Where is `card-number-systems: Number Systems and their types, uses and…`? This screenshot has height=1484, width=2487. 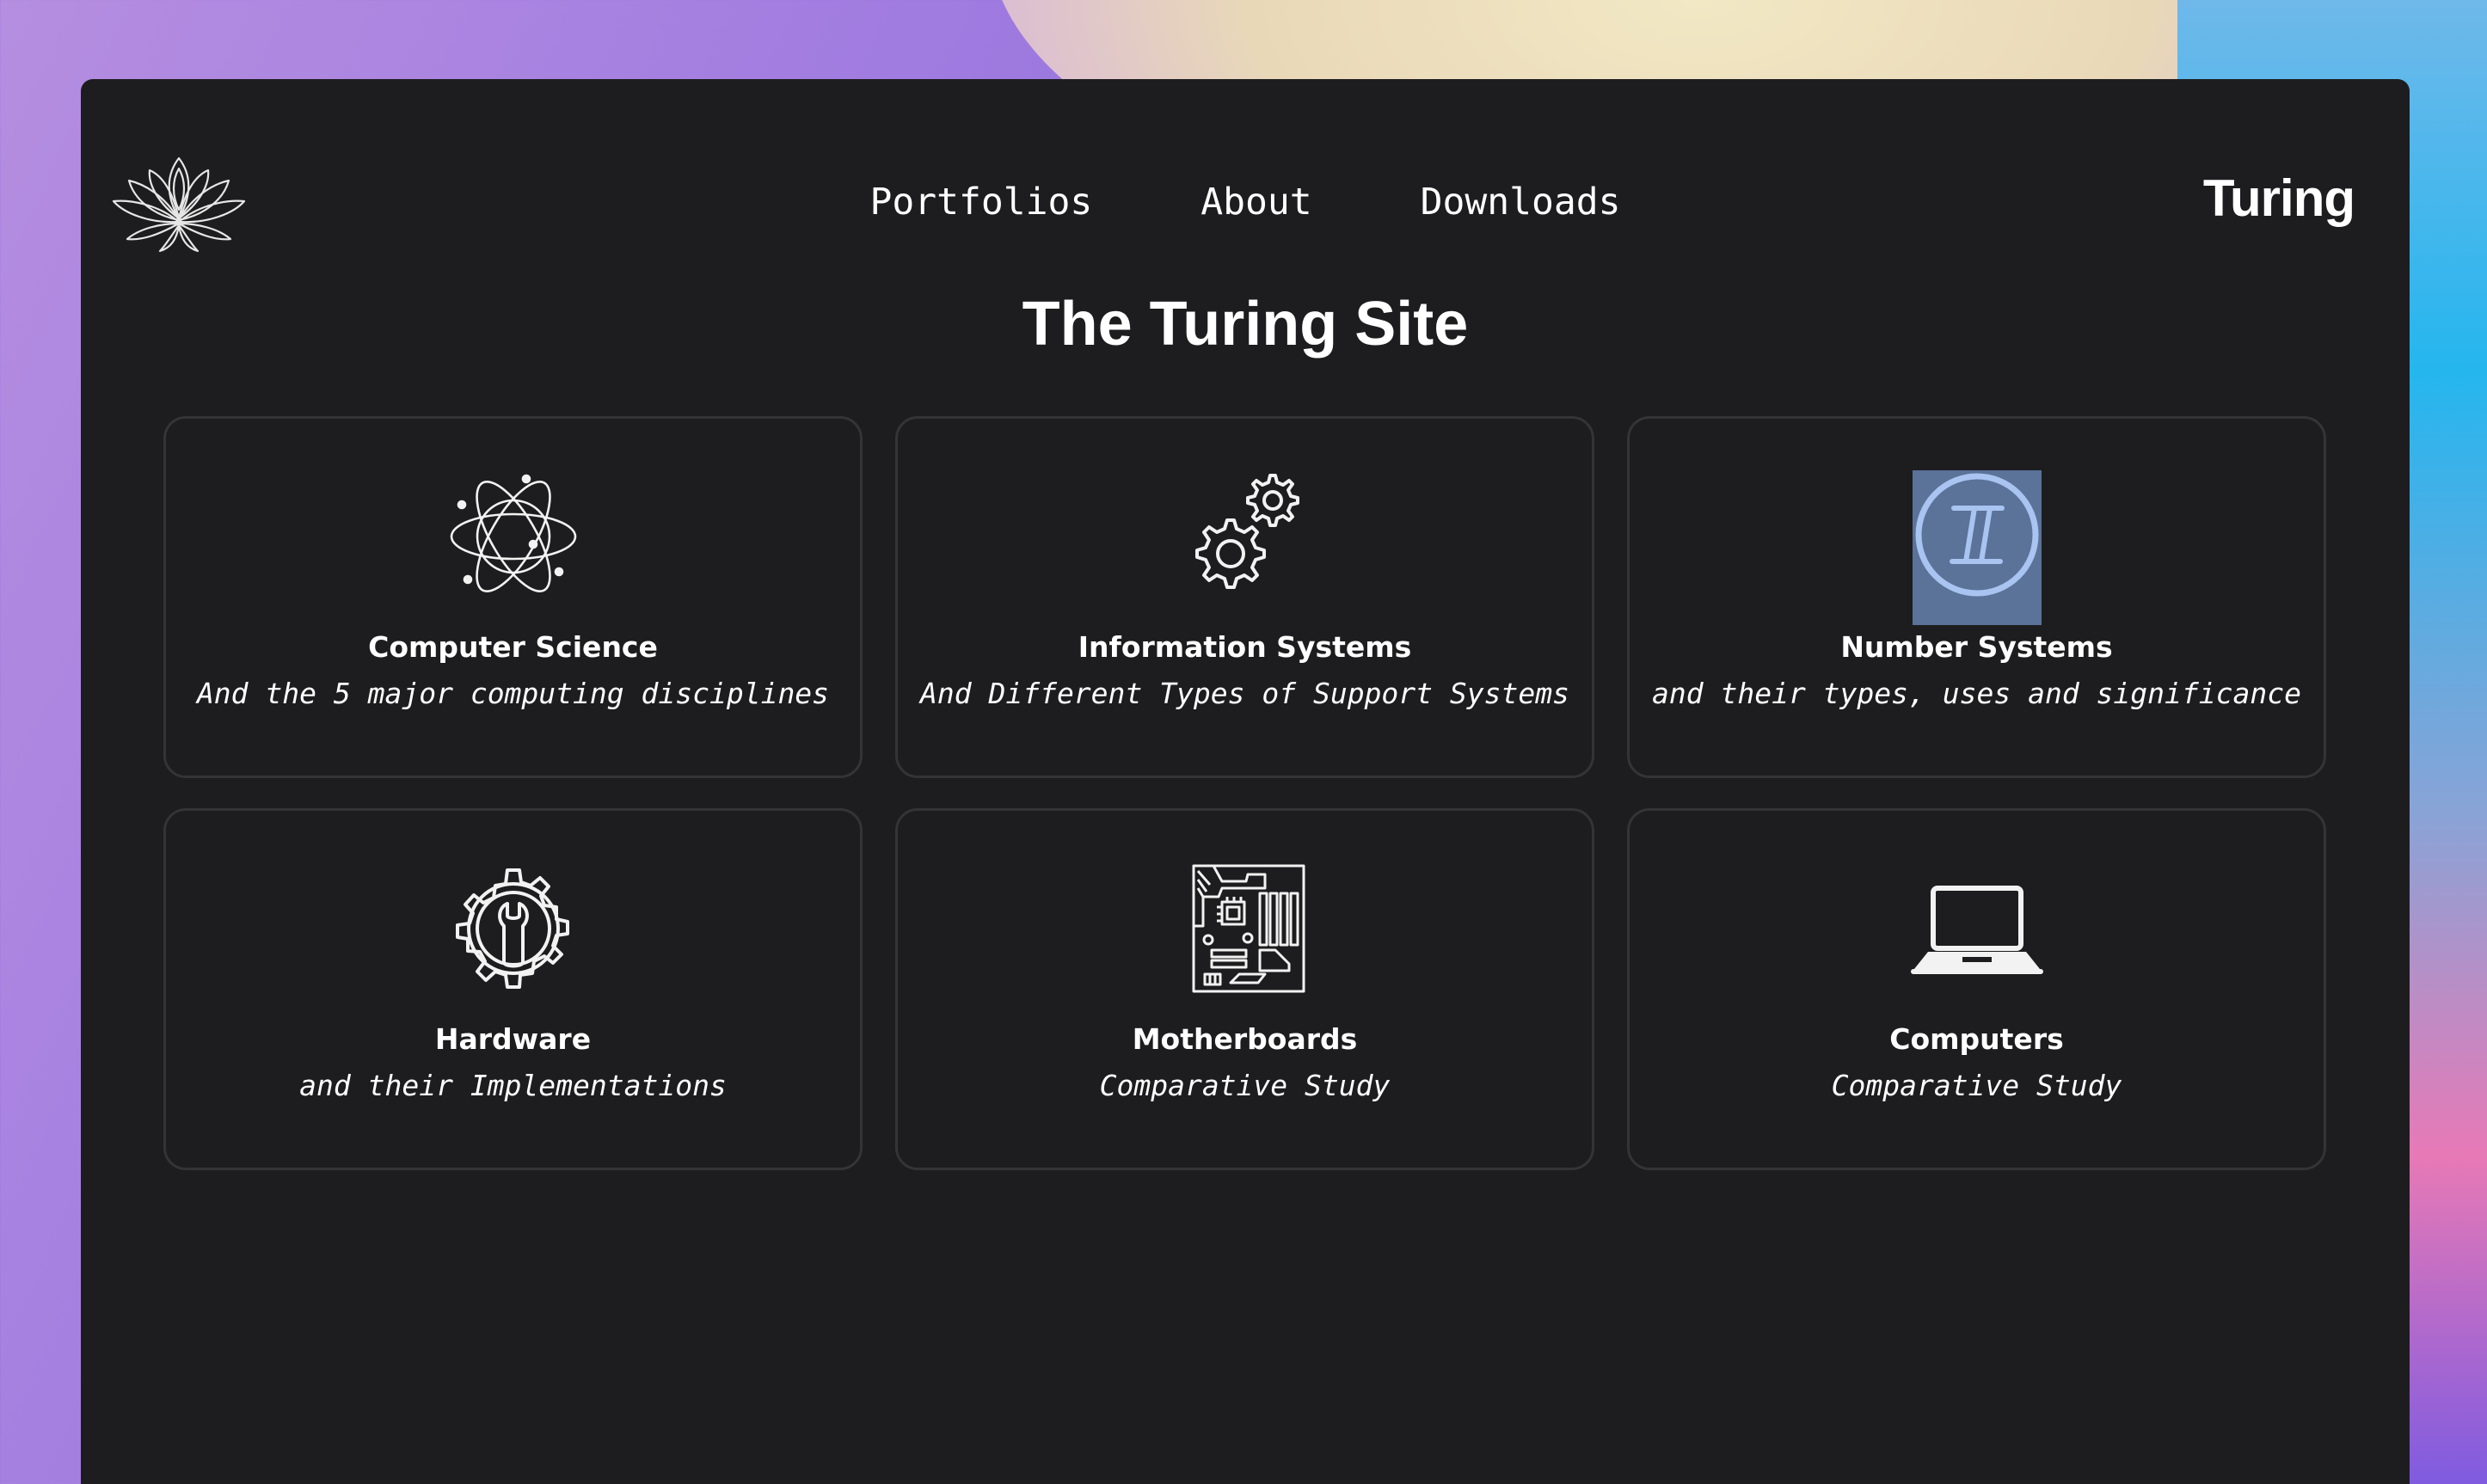 card-number-systems: Number Systems and their types, uses and… is located at coordinates (1977, 597).